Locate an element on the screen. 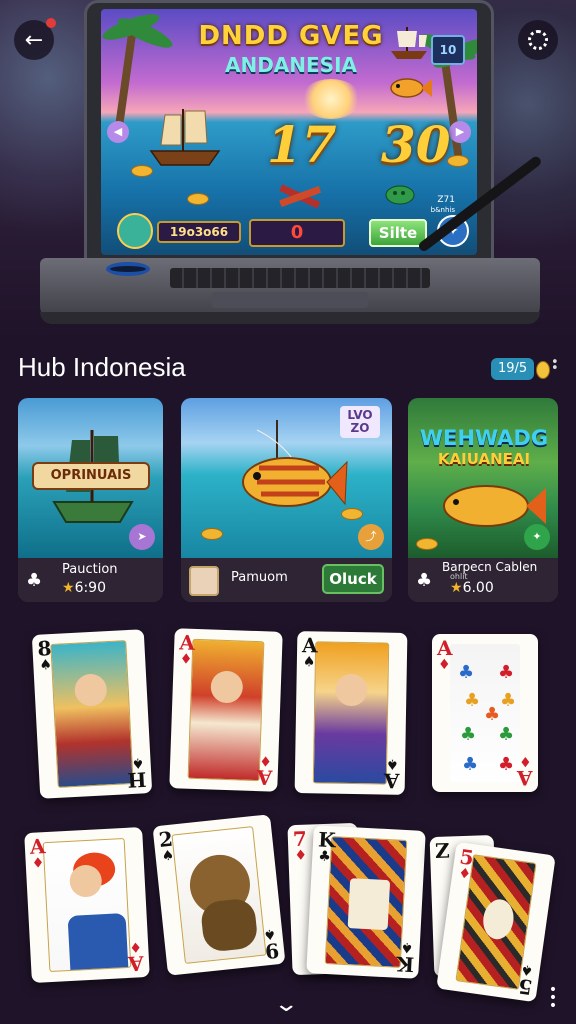 This screenshot has width=576, height=1024. sunset-sun is located at coordinates (331, 99).